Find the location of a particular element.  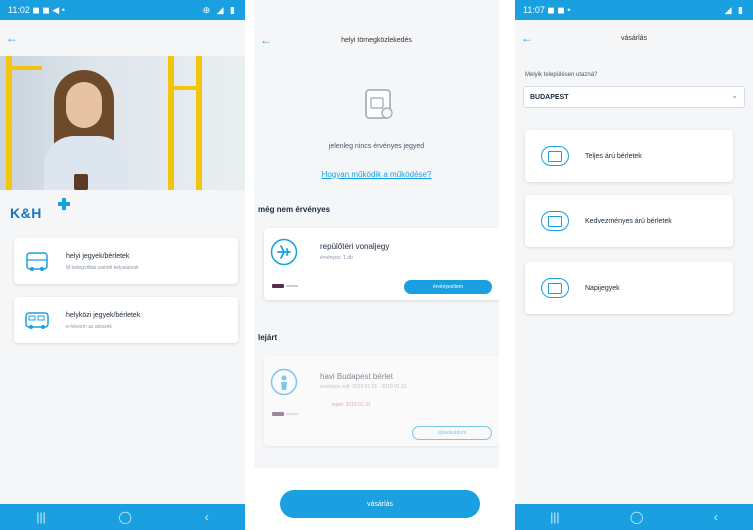

top-bar: ← vásárlás is located at coordinates (634, 38).